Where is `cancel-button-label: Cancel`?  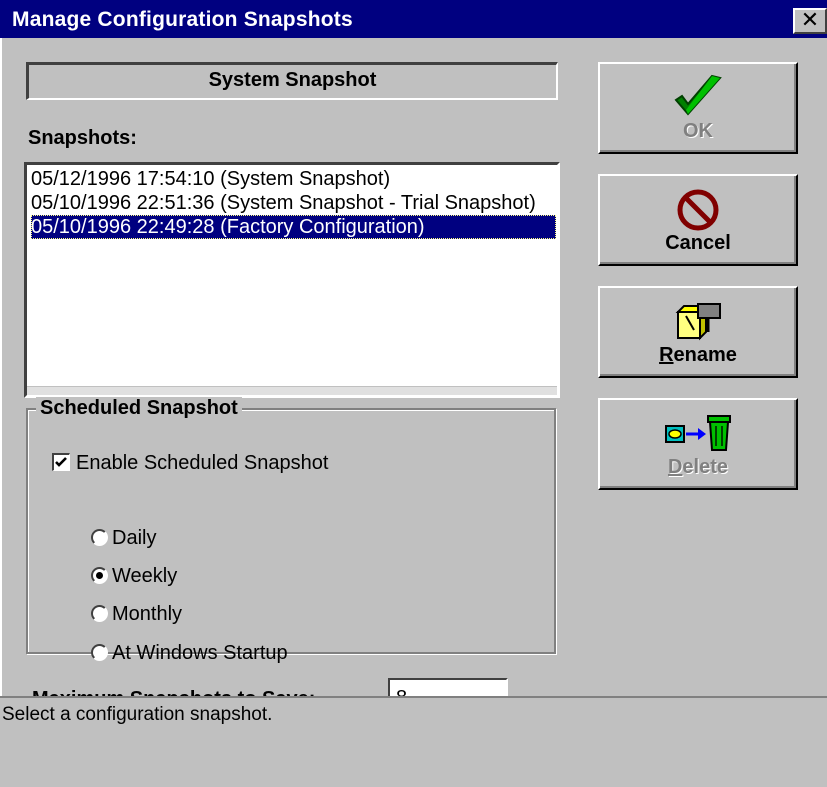
cancel-button-label: Cancel is located at coordinates (698, 243).